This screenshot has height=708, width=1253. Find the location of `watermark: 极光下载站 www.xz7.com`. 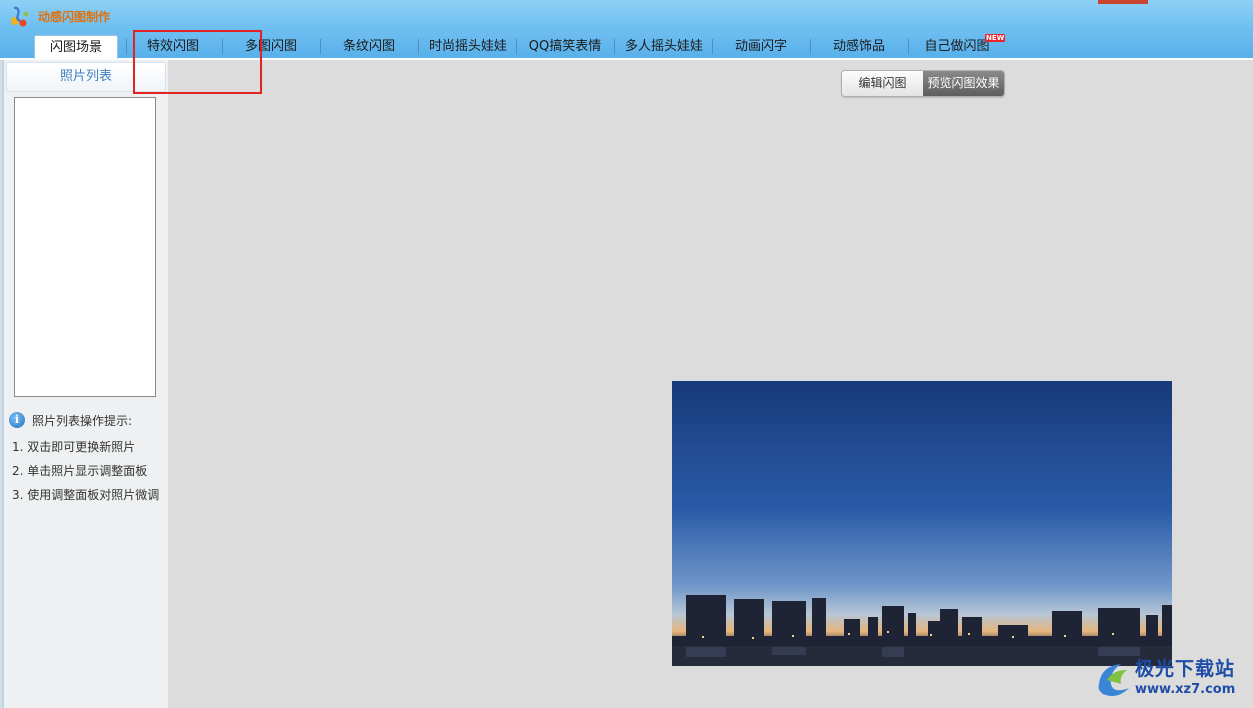

watermark: 极光下载站 www.xz7.com is located at coordinates (1170, 679).